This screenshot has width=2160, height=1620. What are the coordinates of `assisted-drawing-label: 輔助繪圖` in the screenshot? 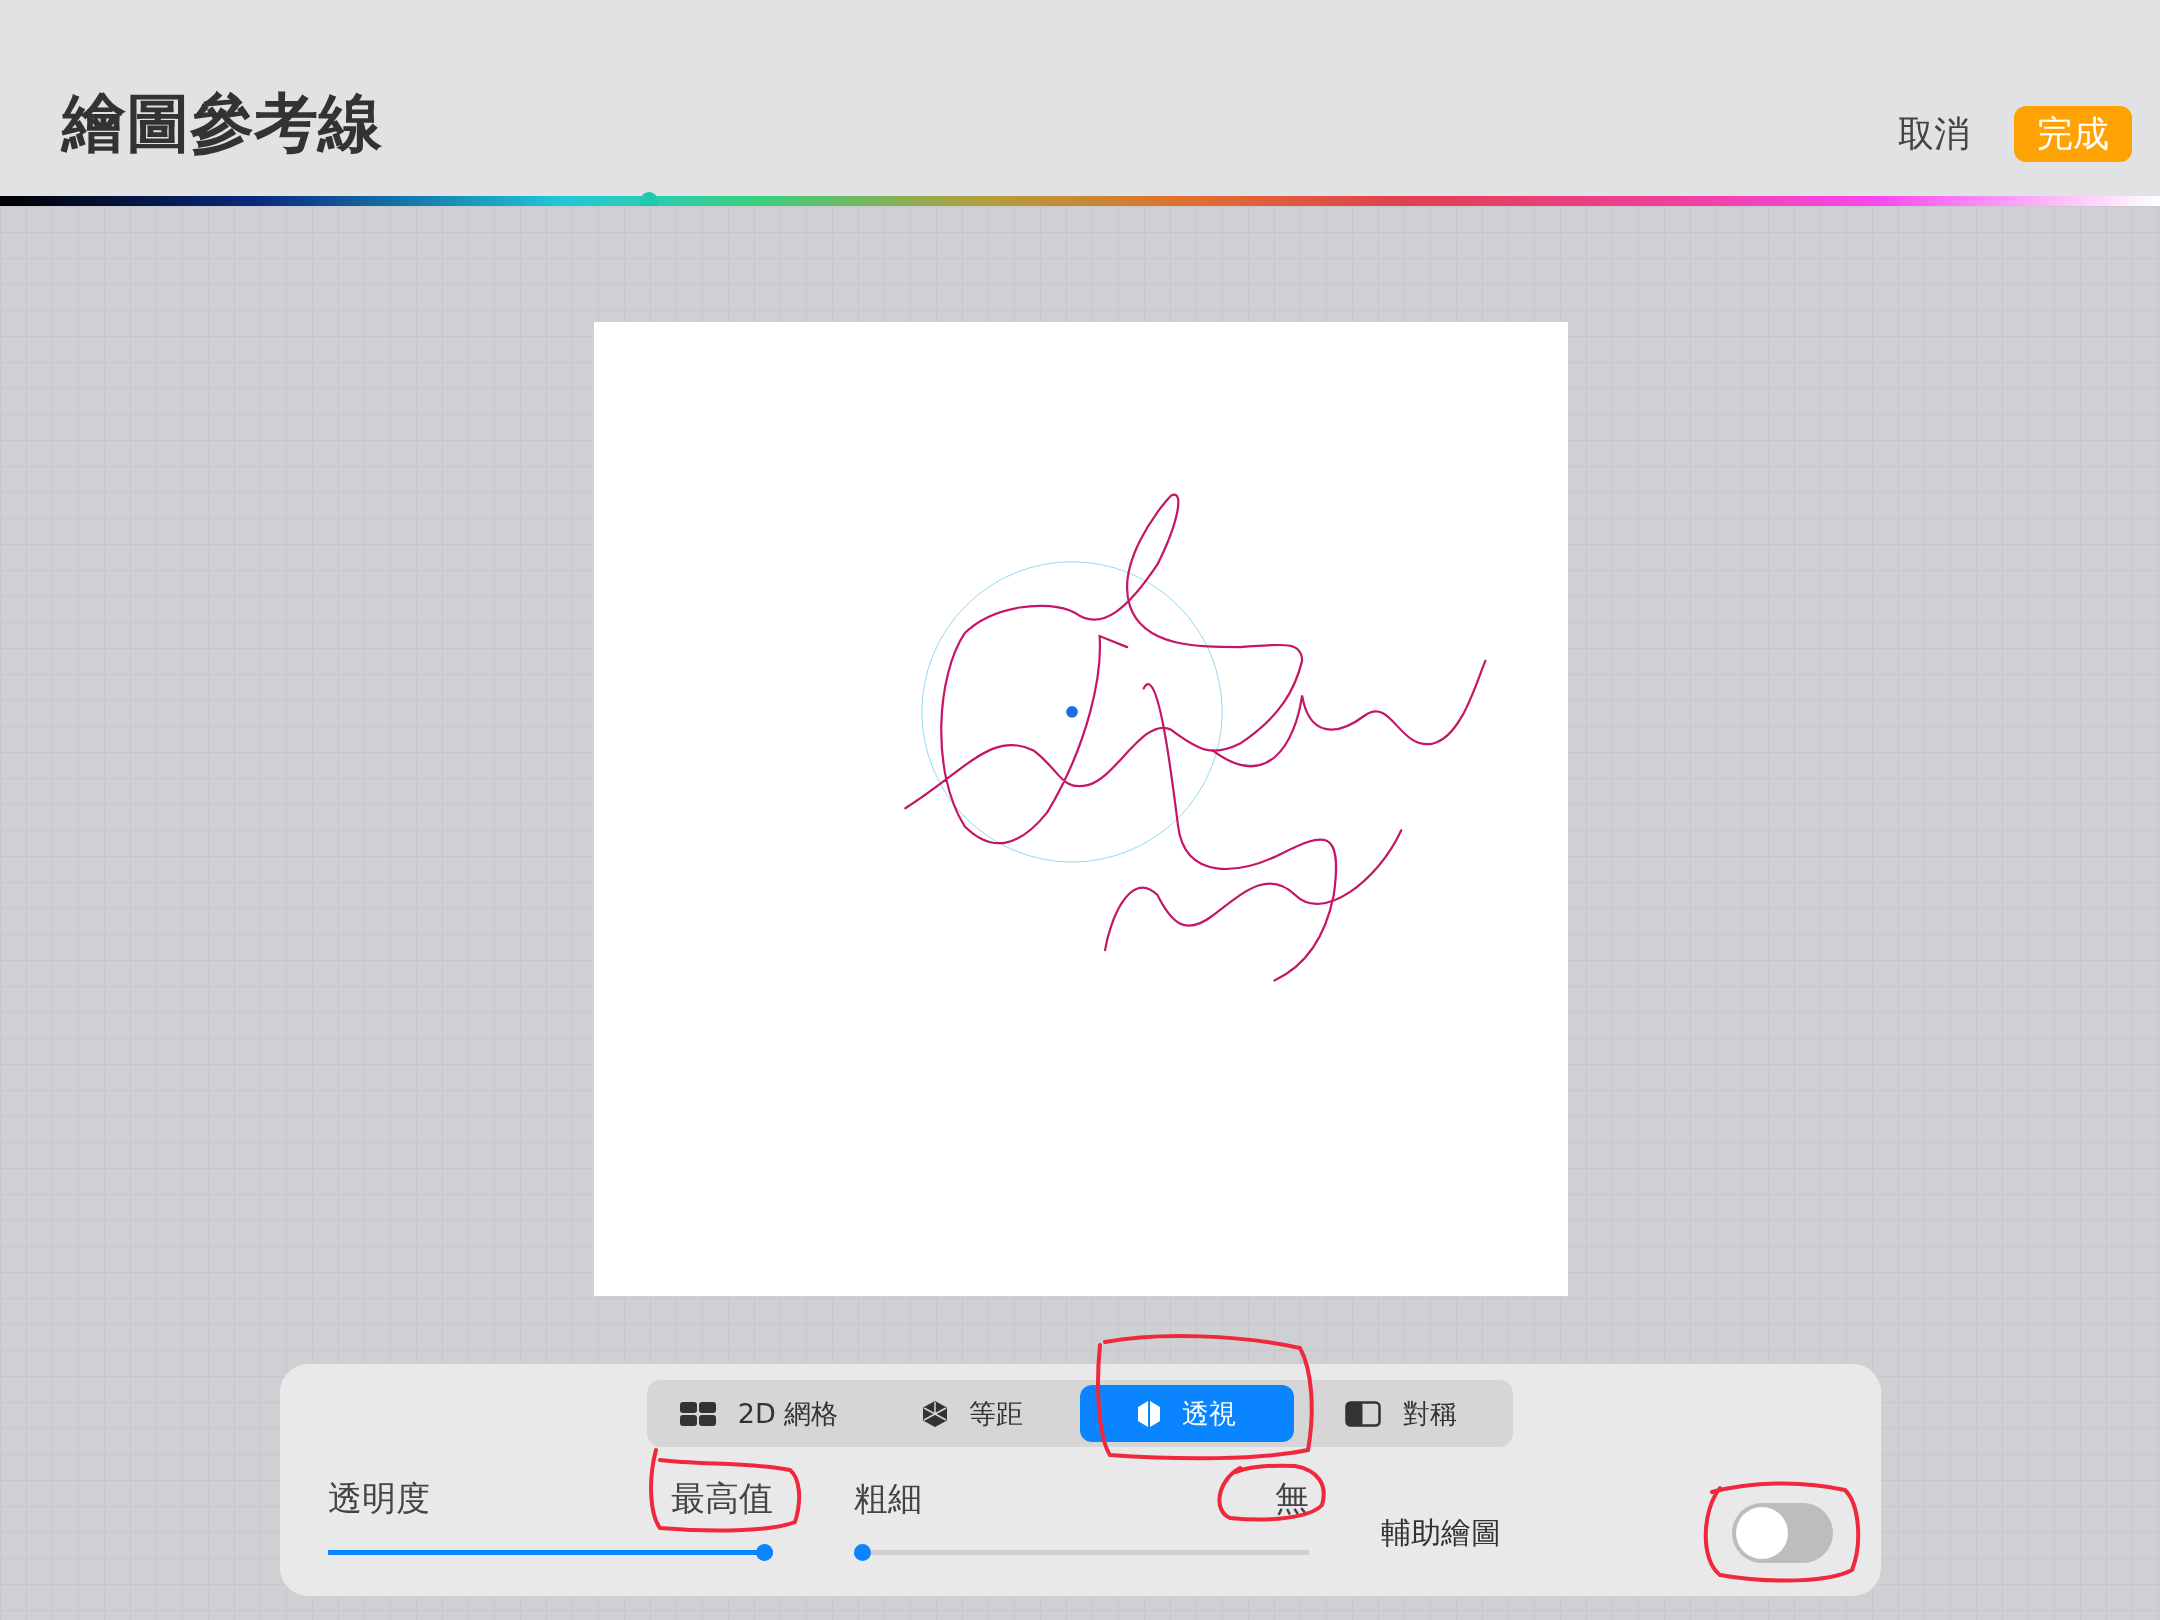 It's located at (1440, 1532).